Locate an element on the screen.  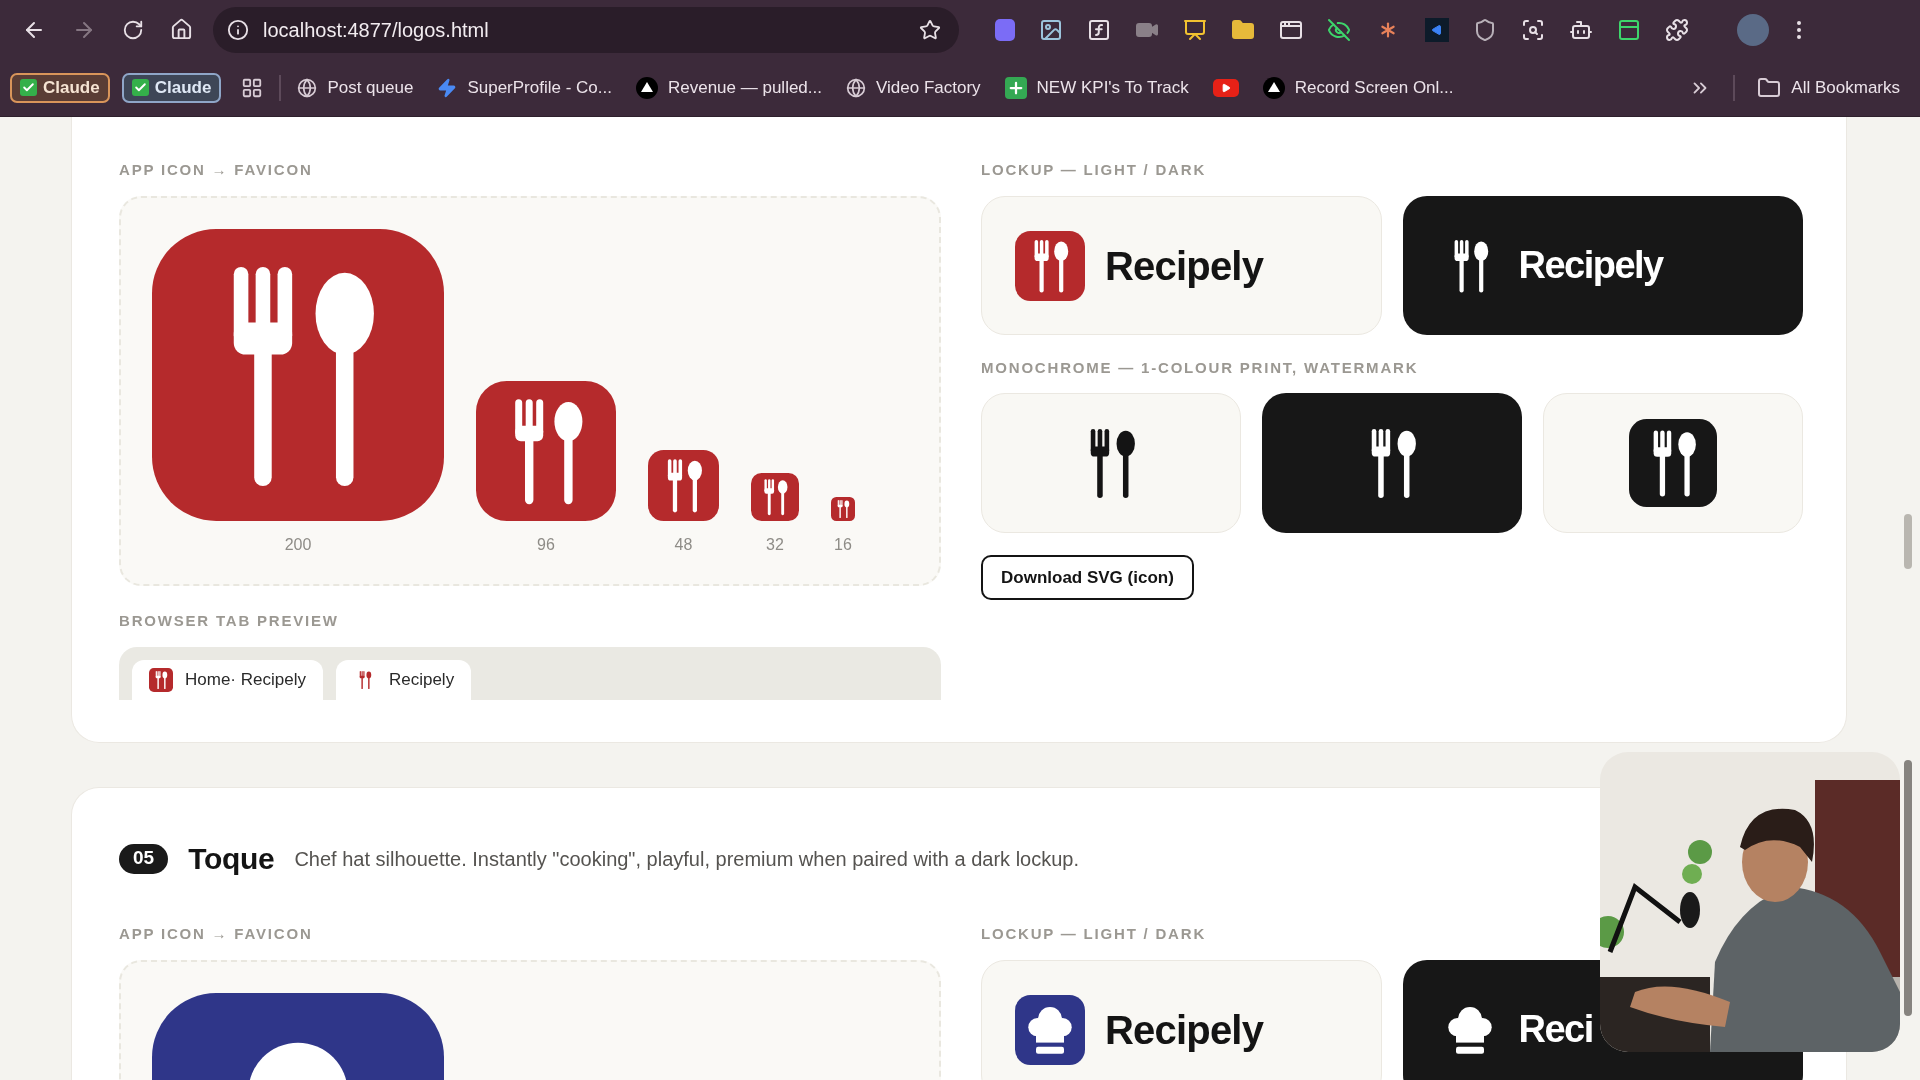
download-button: Download SVG (icon) is located at coordinates (1087, 577).